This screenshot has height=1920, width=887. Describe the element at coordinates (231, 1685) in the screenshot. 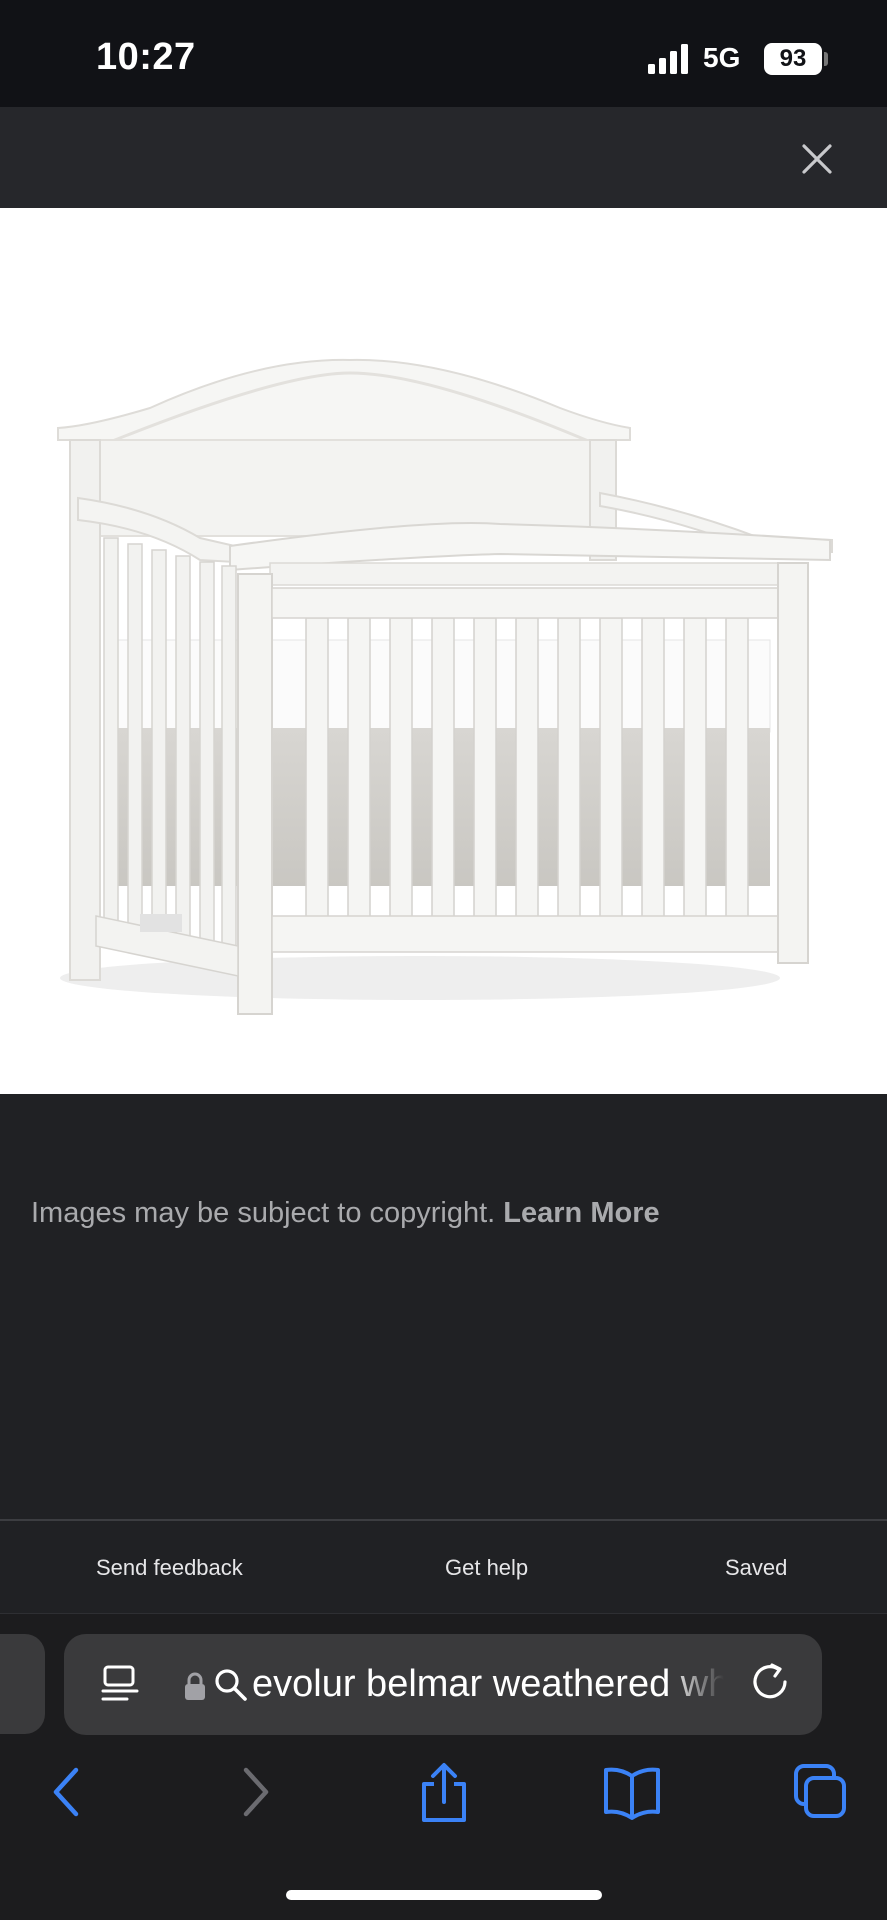

I see `search-icon` at that location.